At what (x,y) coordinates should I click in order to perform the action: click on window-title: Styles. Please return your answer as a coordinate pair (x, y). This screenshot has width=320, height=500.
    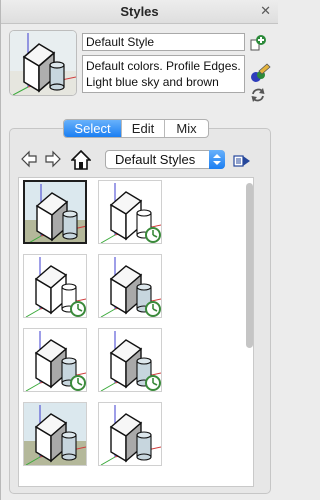
    Looking at the image, I should click on (139, 11).